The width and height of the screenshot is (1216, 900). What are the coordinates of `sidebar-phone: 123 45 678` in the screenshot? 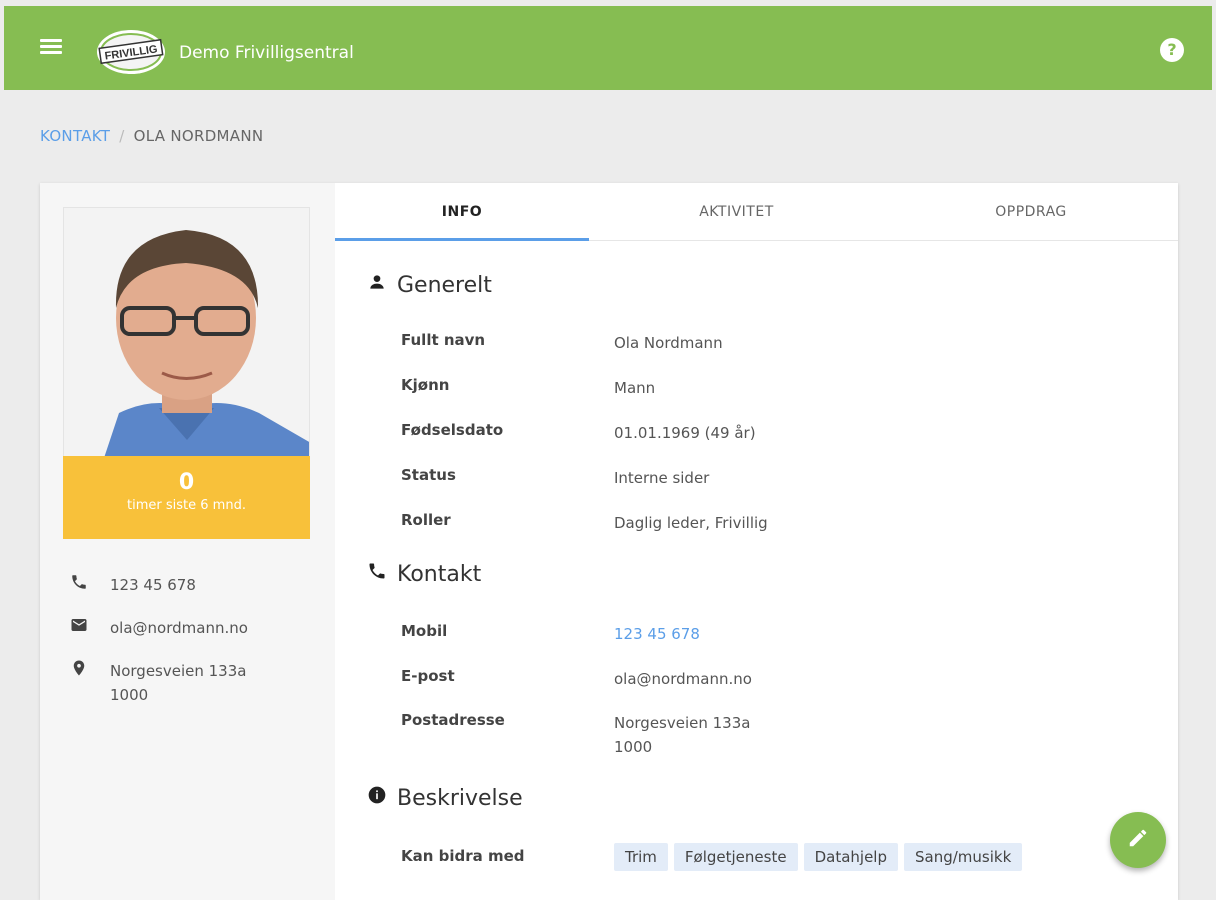 It's located at (133, 585).